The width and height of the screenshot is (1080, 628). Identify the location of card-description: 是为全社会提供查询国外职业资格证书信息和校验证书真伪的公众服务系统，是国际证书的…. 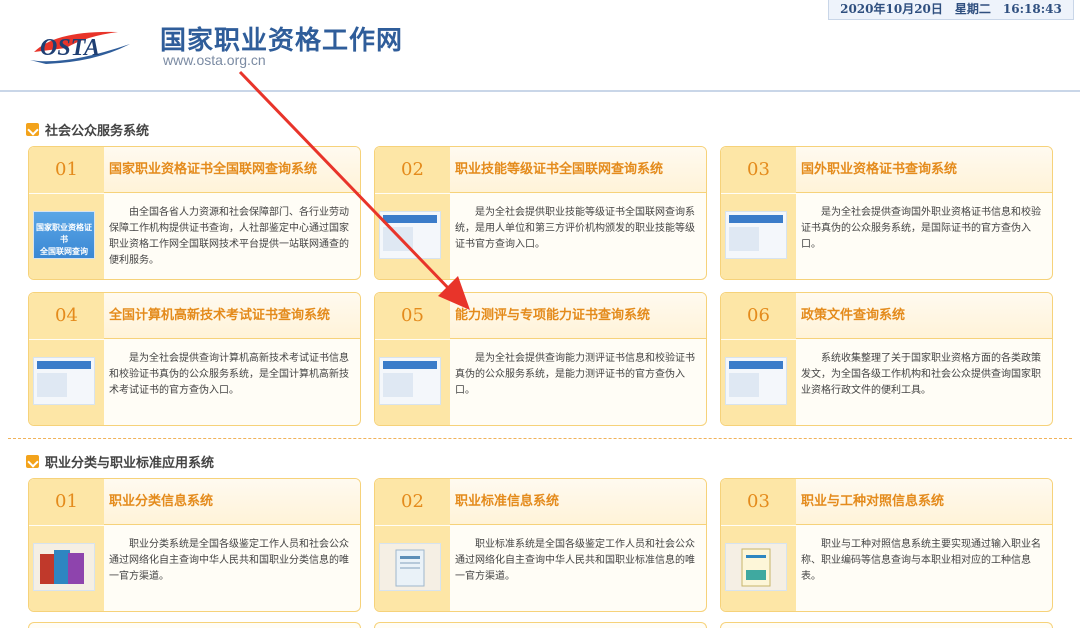
(921, 228).